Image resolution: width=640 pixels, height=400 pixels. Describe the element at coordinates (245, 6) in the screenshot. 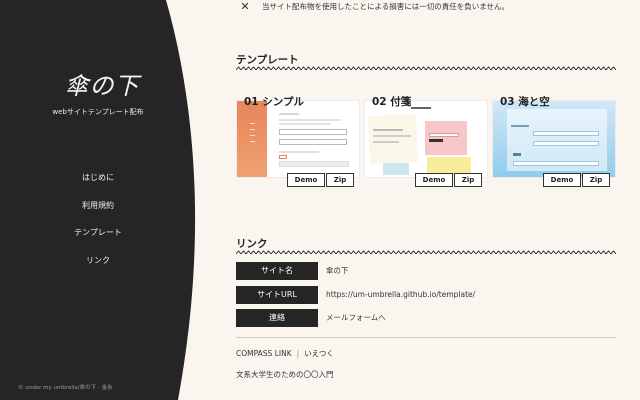

I see `close-icon: ✕` at that location.